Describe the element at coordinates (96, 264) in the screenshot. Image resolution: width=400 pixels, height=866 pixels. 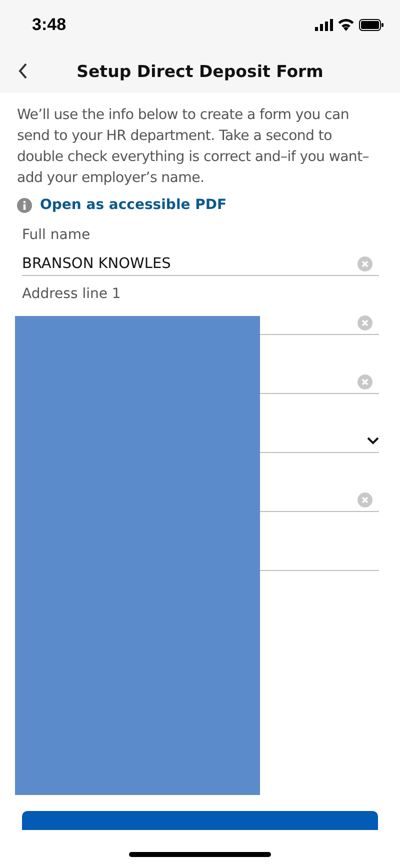
I see `field-value: BRANSON KNOWLES` at that location.